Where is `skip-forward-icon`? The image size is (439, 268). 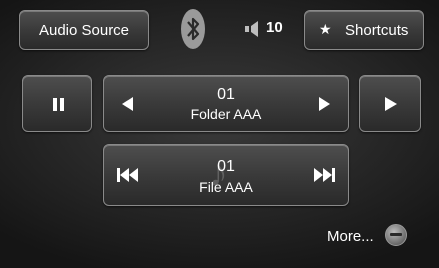
skip-forward-icon is located at coordinates (324, 175).